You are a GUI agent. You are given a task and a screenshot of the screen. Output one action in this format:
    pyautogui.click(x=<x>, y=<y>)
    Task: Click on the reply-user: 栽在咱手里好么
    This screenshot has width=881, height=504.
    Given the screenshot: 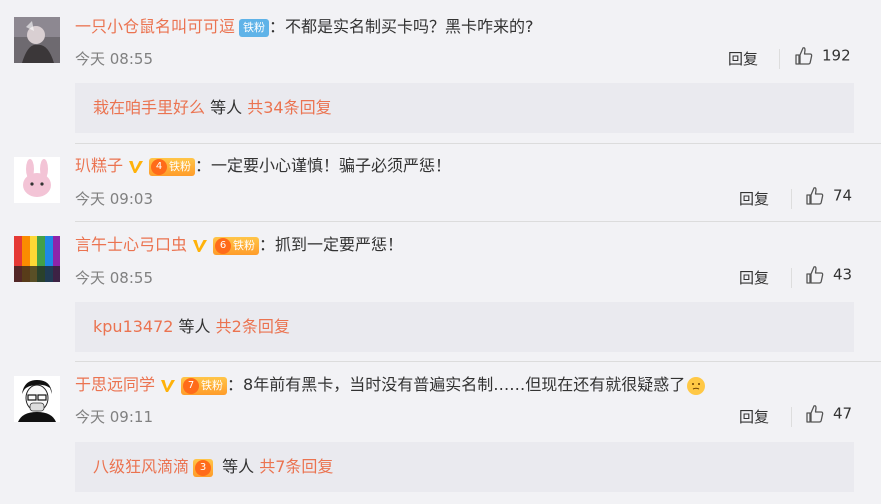 What is the action you would take?
    pyautogui.click(x=149, y=107)
    